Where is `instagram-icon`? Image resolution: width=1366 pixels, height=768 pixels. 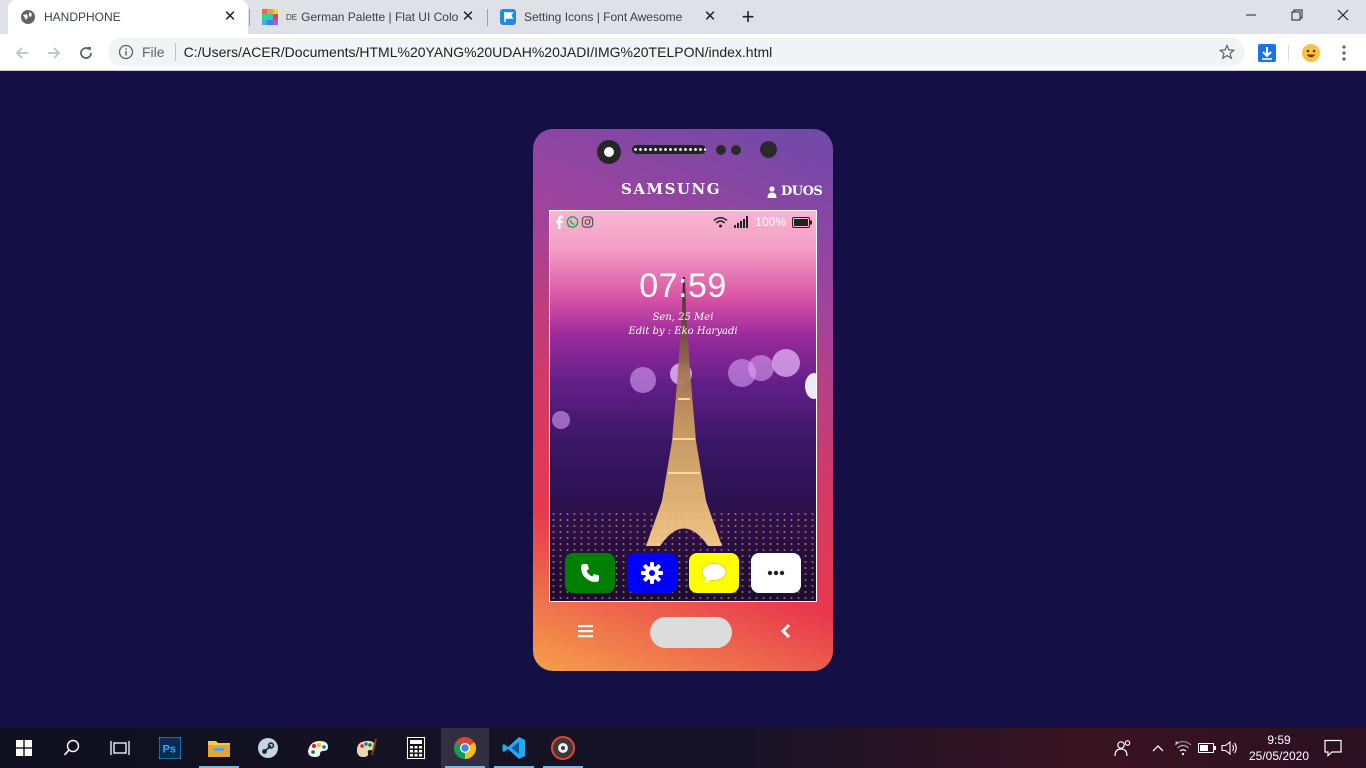
instagram-icon is located at coordinates (587, 222).